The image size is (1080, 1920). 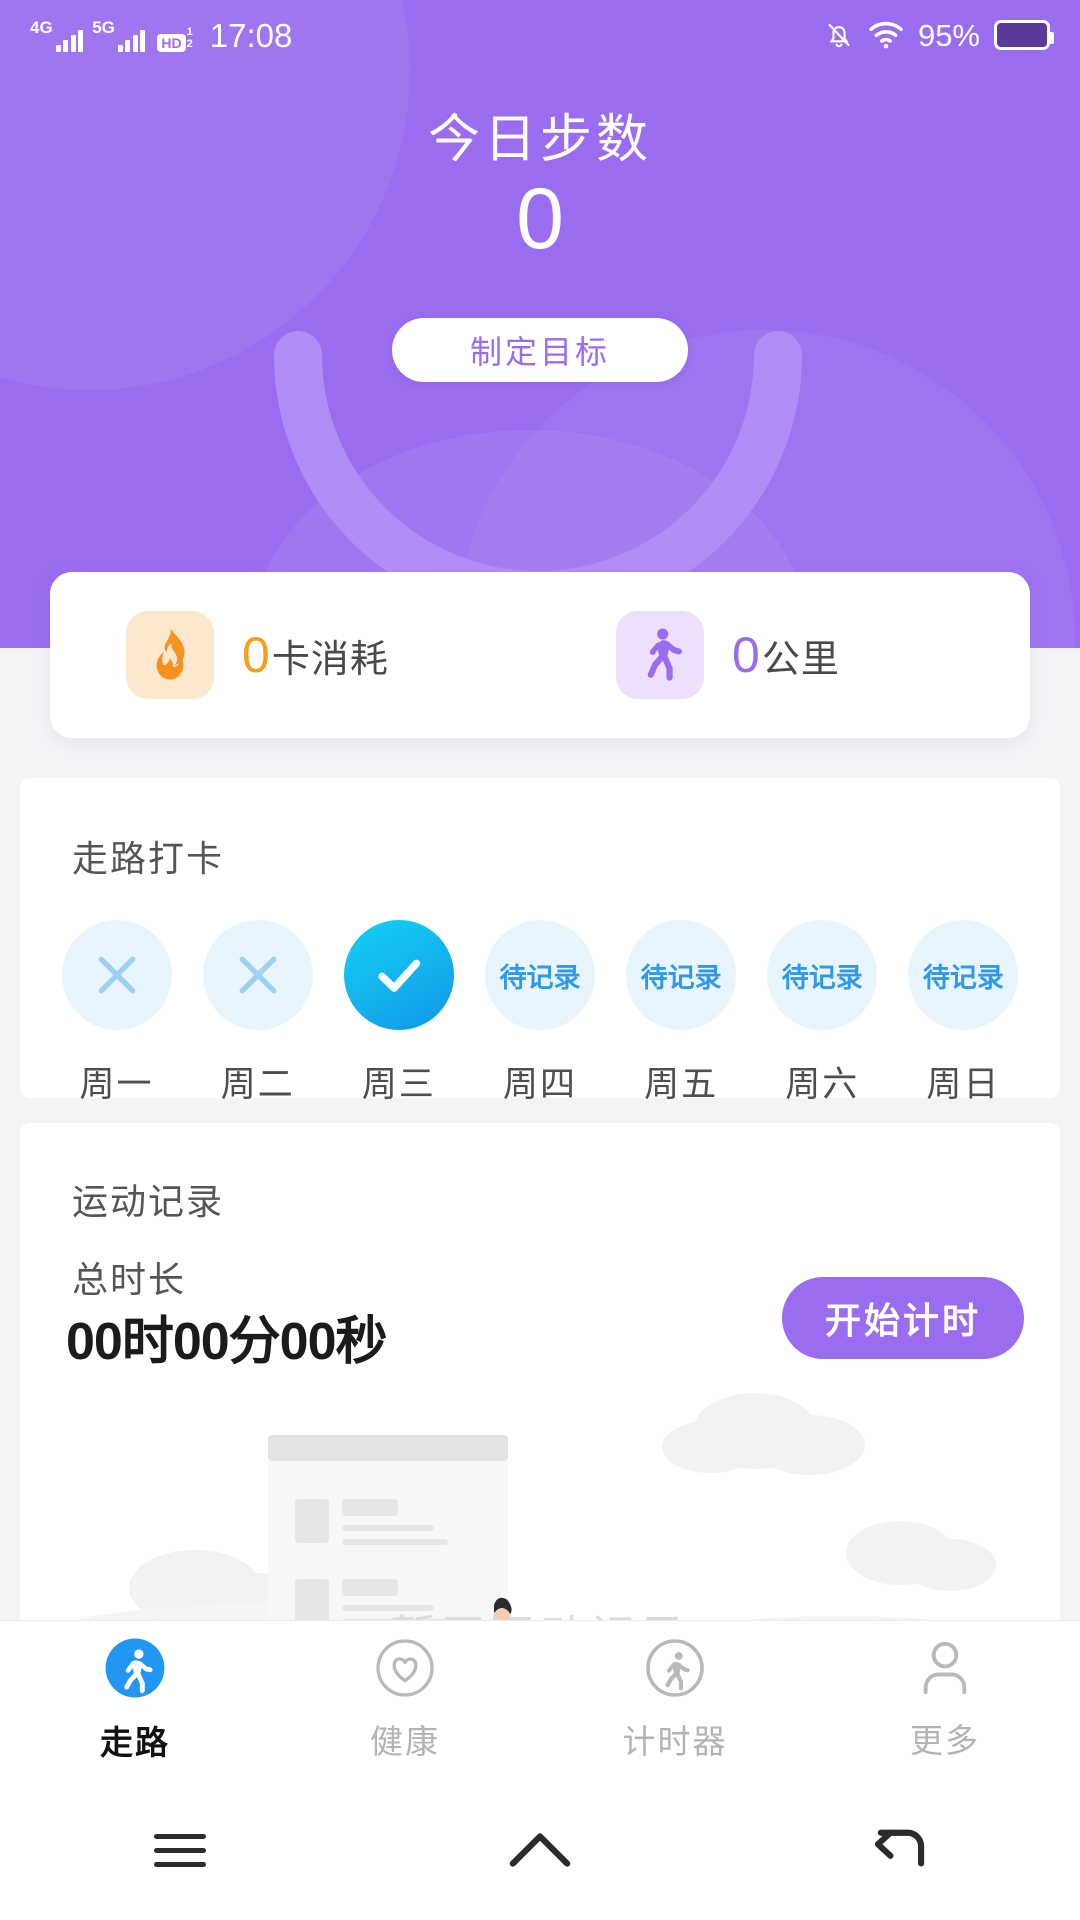 What do you see at coordinates (822, 1084) in the screenshot?
I see `checkin-day-label: 周六` at bounding box center [822, 1084].